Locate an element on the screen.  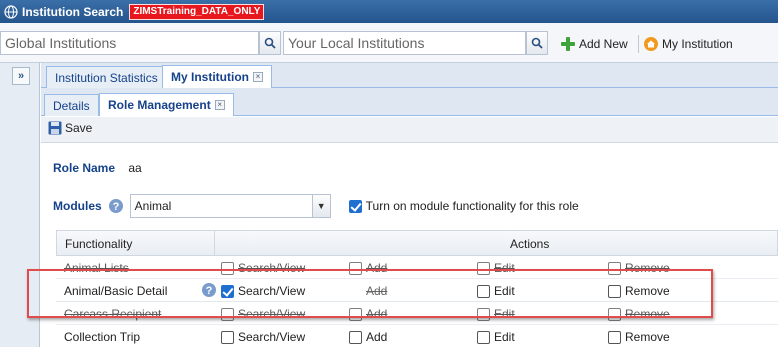
plus-icon is located at coordinates (568, 44).